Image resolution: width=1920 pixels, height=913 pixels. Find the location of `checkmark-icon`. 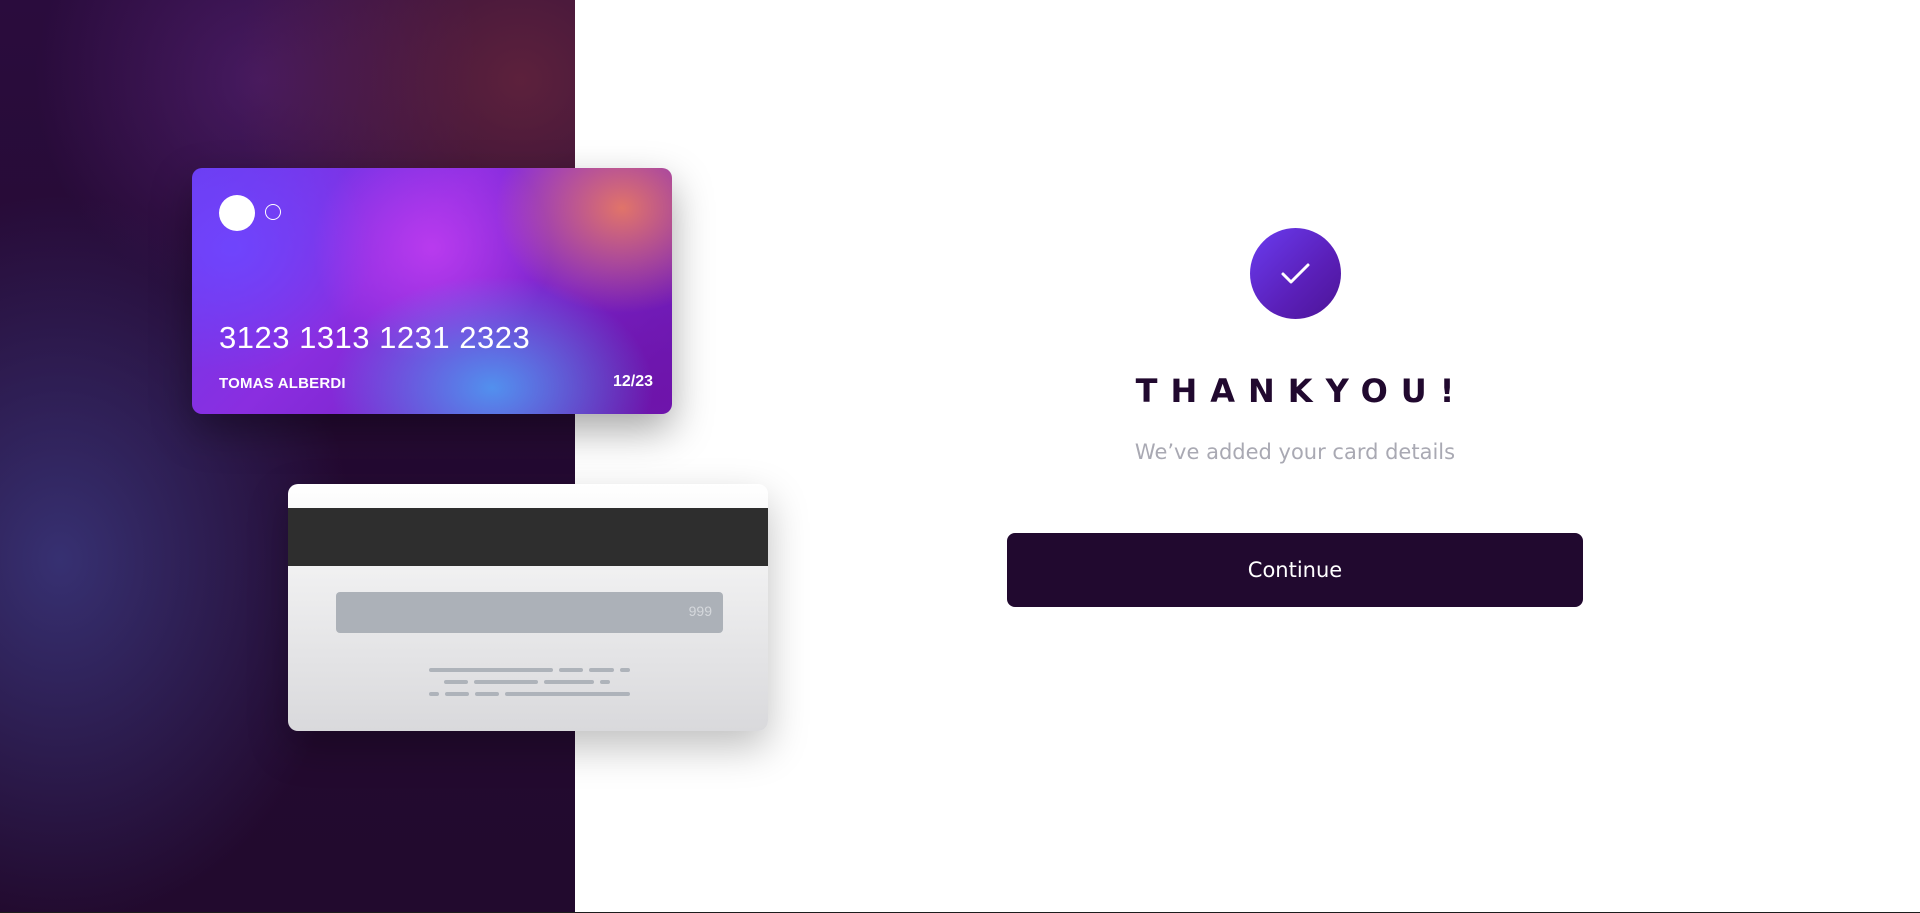

checkmark-icon is located at coordinates (1295, 273).